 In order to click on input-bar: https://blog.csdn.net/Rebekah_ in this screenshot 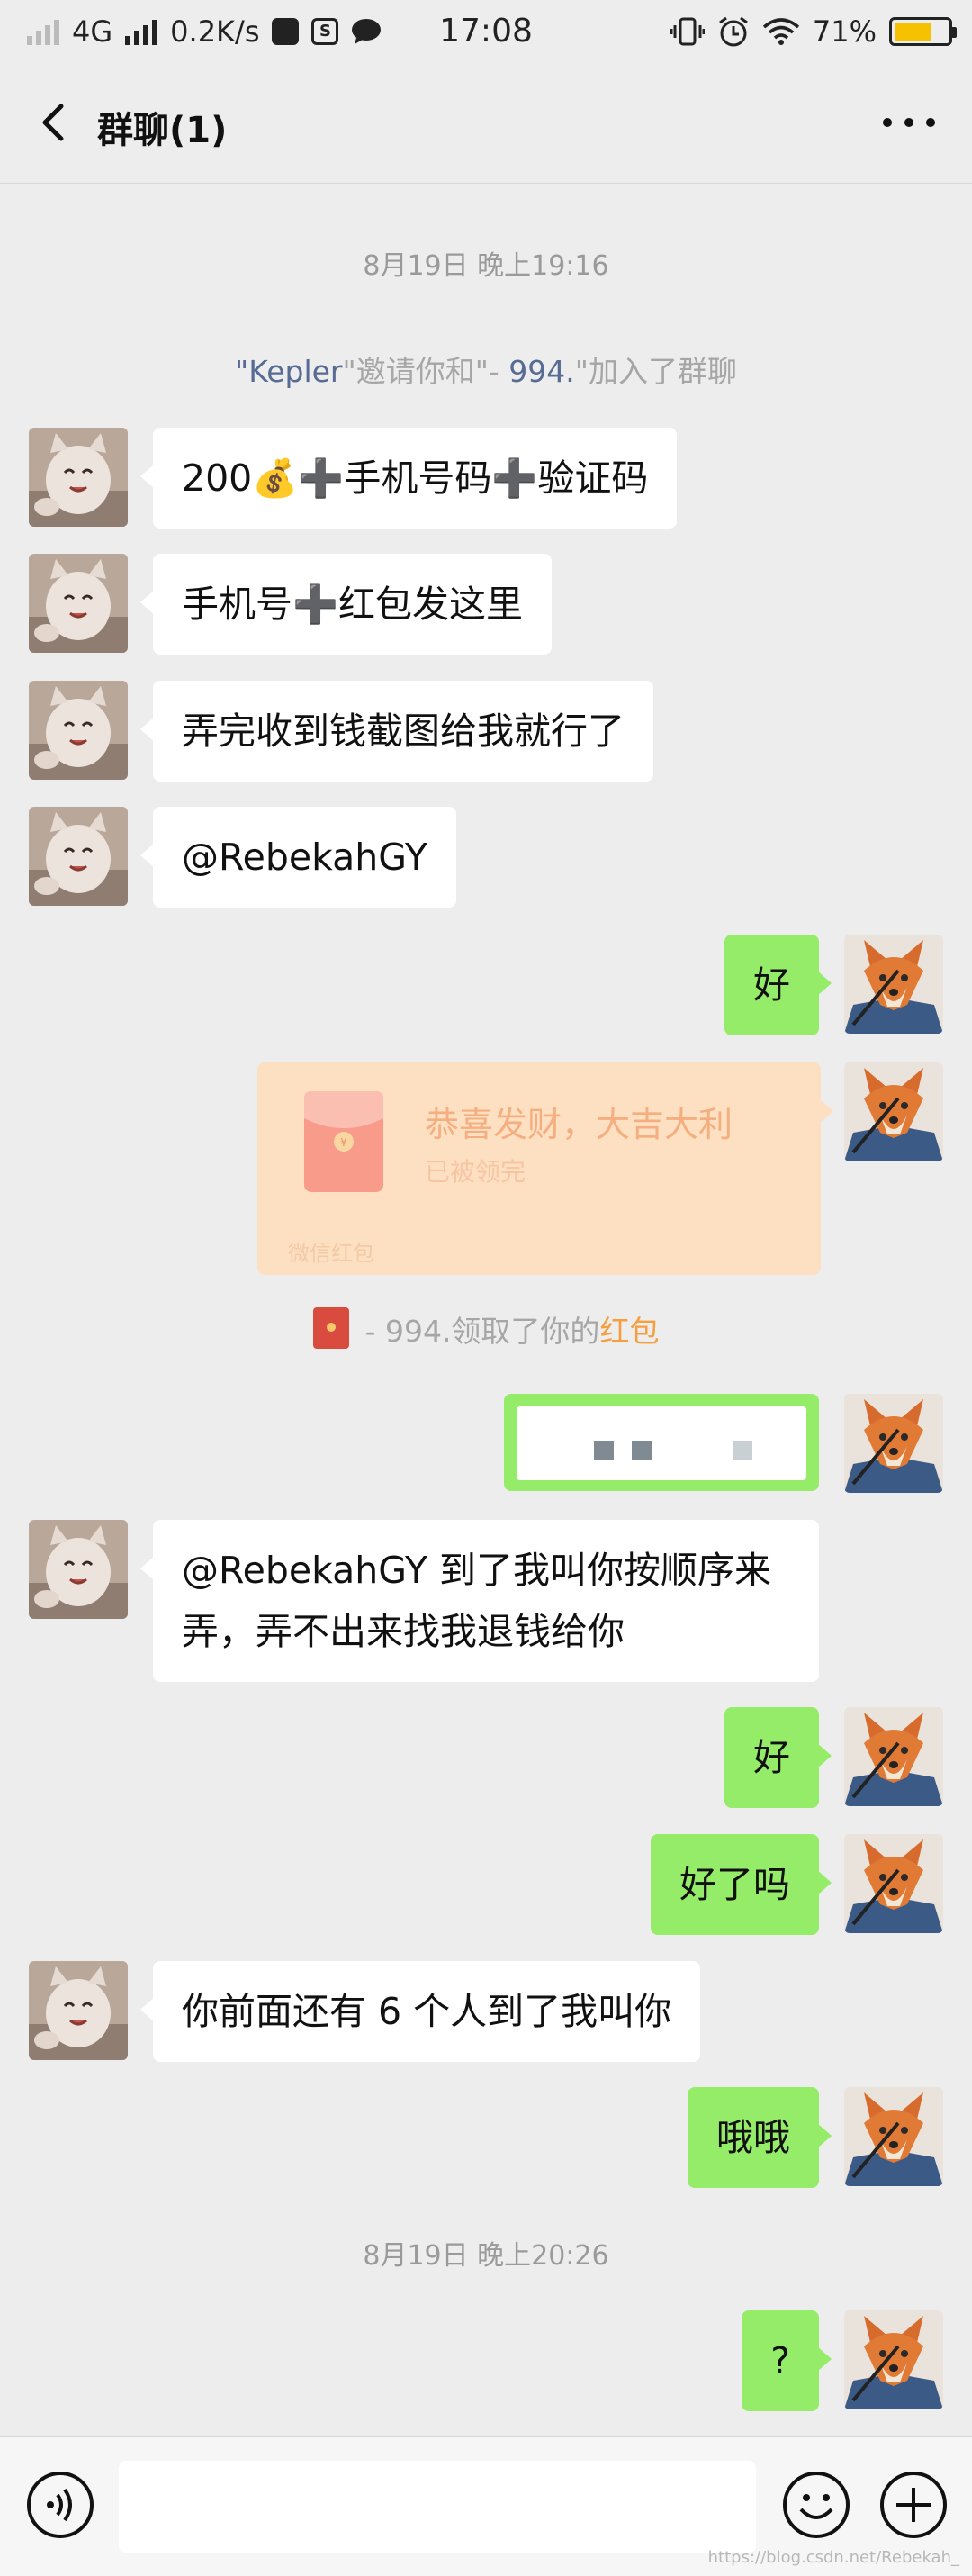, I will do `click(486, 2506)`.